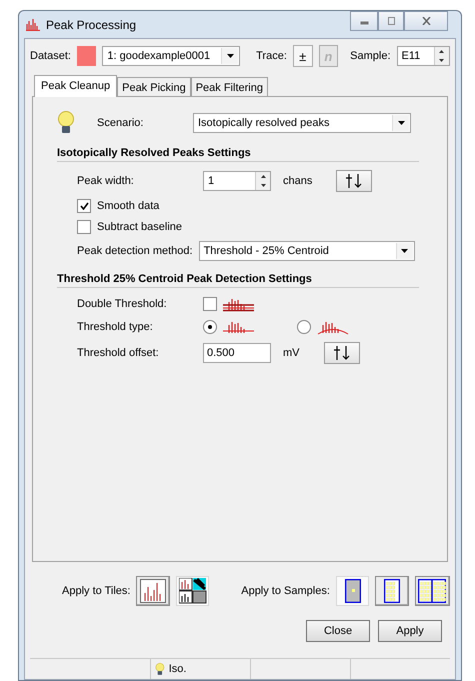 The height and width of the screenshot is (681, 475). Describe the element at coordinates (238, 154) in the screenshot. I see `section-heading: Isotopically Resolved Peaks Settings` at that location.